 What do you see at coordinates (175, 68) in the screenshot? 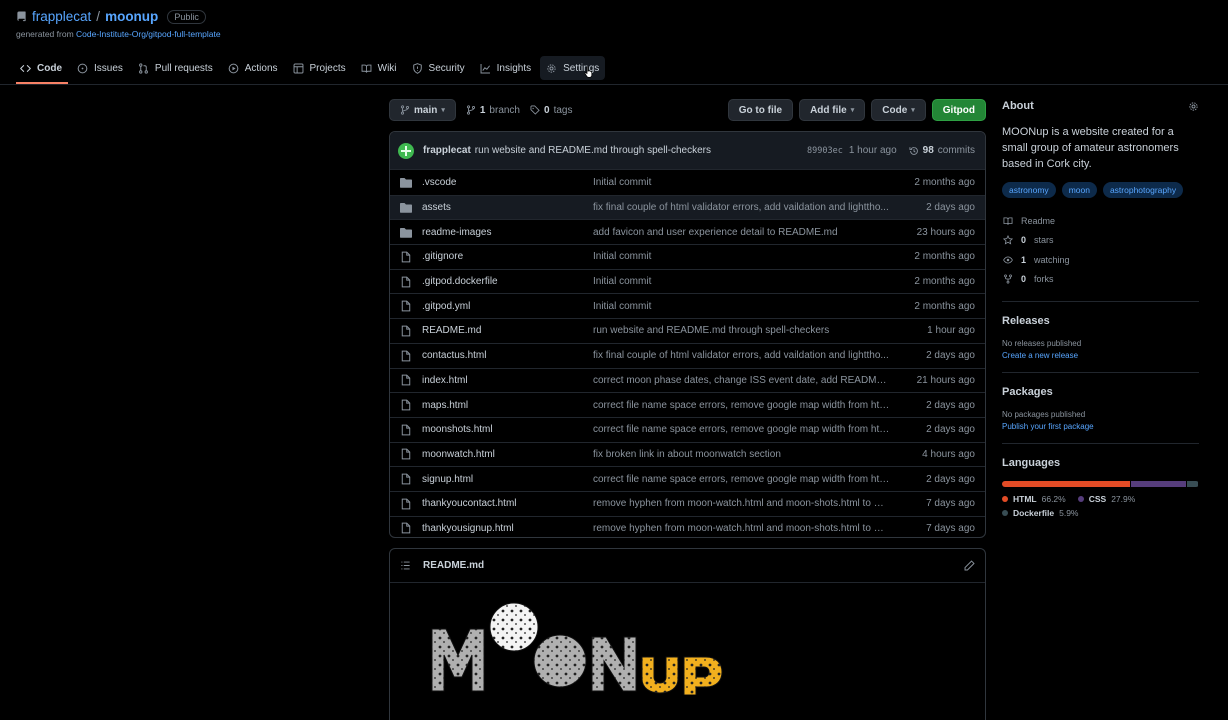
I see `tab-pull-requests: Pull requests` at bounding box center [175, 68].